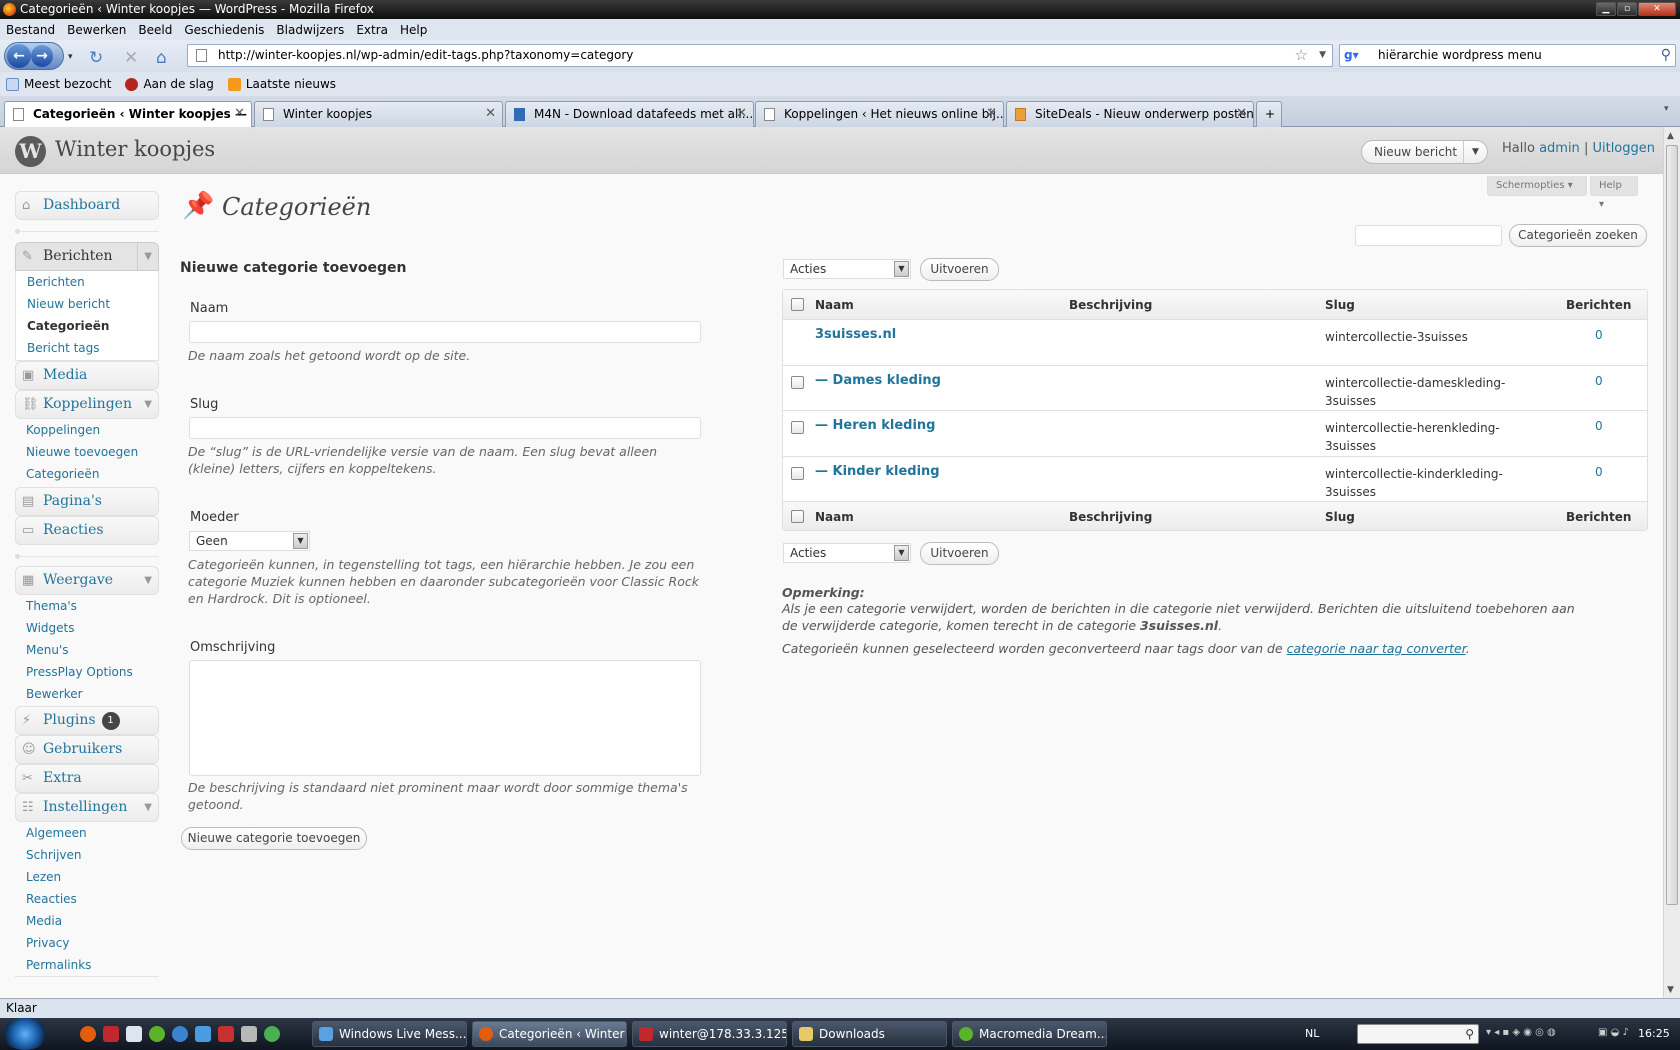  I want to click on parent-select: Geen ▼, so click(249, 541).